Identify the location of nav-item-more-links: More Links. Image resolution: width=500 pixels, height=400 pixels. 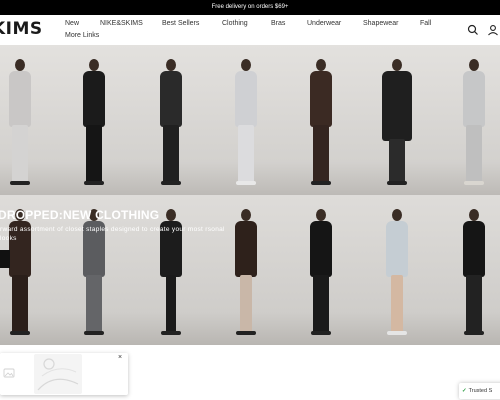
(82, 35).